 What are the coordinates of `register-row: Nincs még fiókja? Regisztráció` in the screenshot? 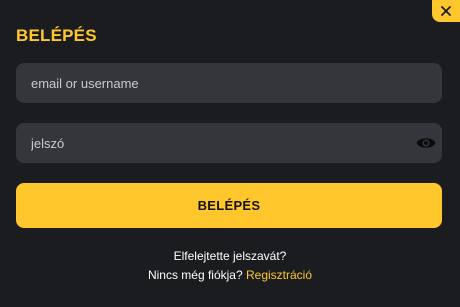 It's located at (230, 275).